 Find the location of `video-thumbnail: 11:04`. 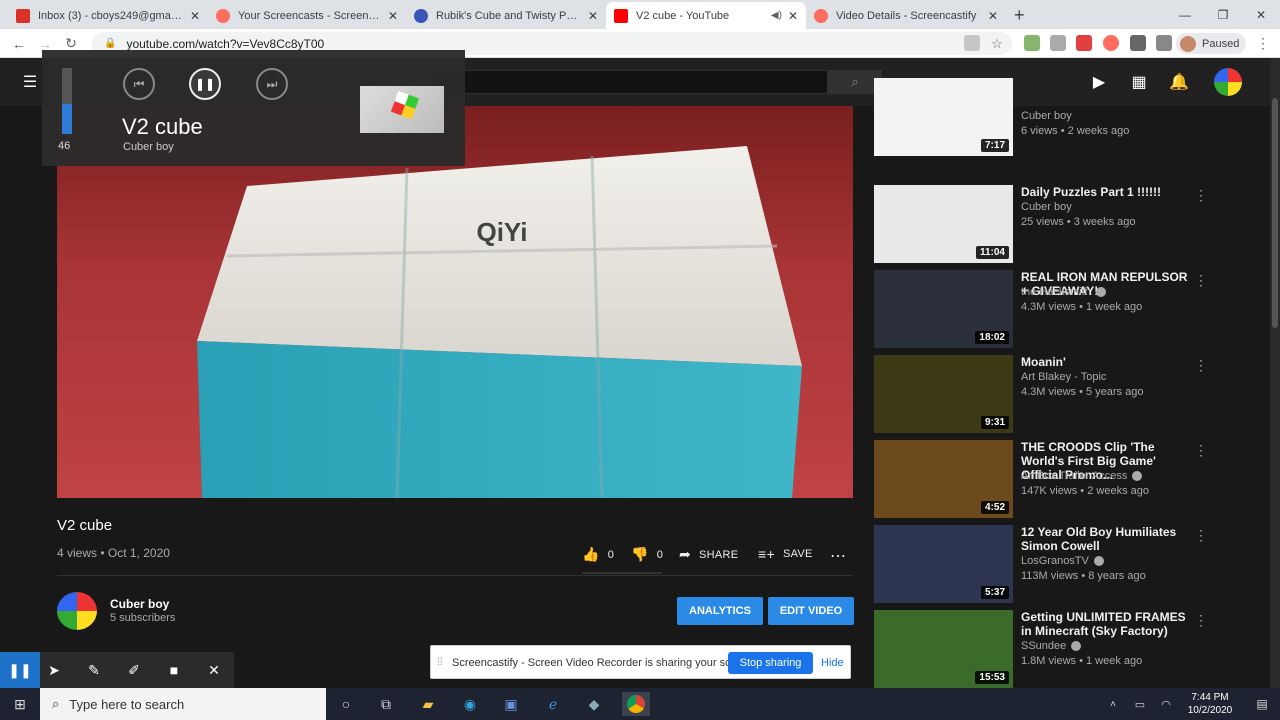

video-thumbnail: 11:04 is located at coordinates (943, 224).